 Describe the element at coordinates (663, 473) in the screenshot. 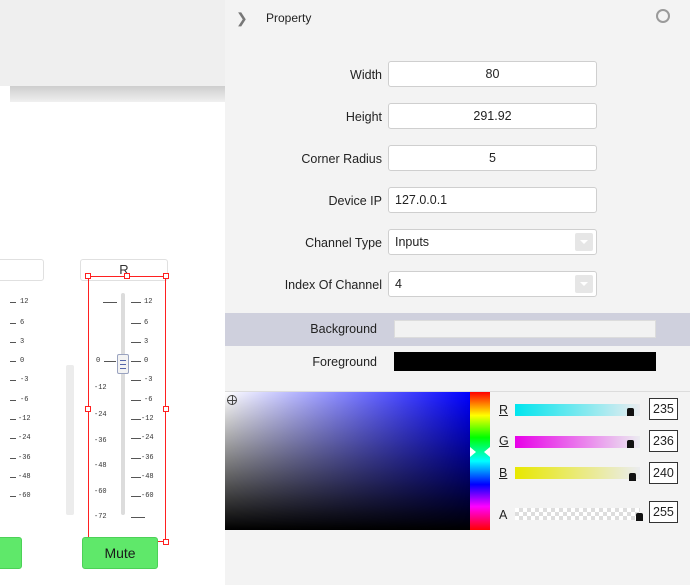

I see `blue-value-field: 240` at that location.